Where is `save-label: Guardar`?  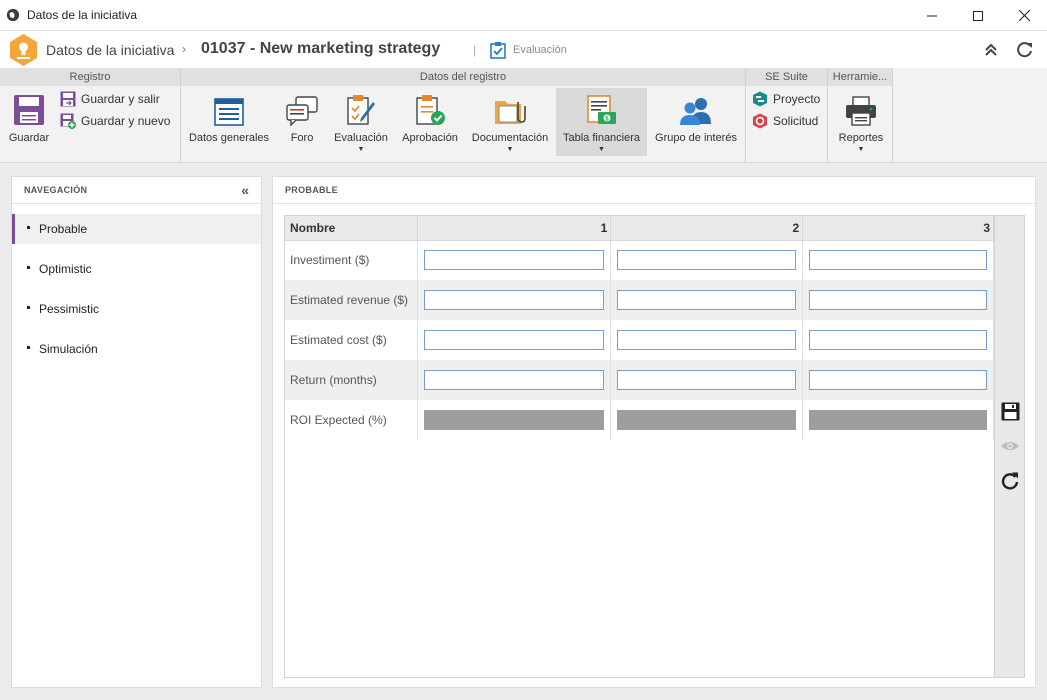
save-label: Guardar is located at coordinates (29, 138).